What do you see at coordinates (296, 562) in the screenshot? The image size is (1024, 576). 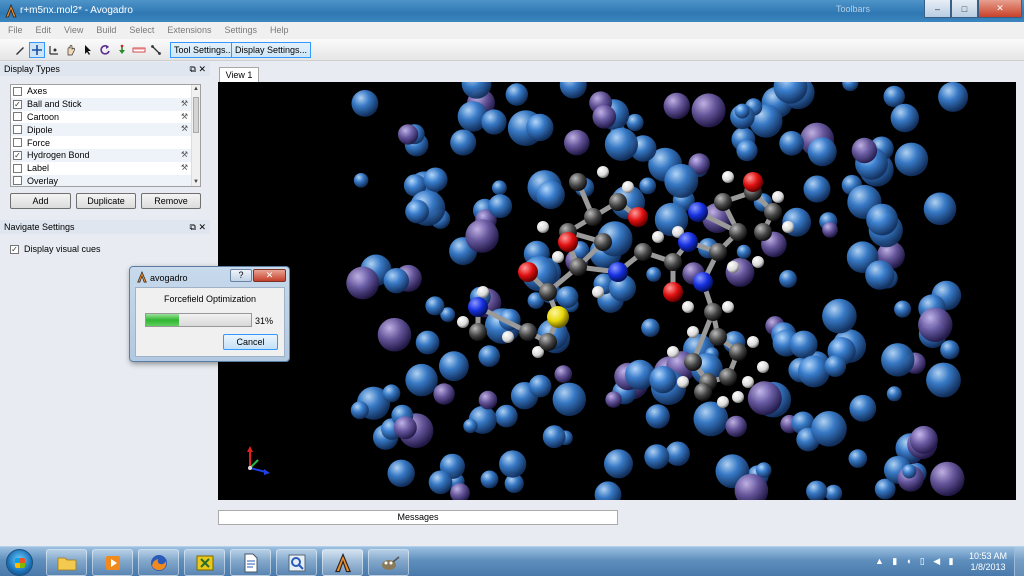 I see `magnifier-app-icon` at bounding box center [296, 562].